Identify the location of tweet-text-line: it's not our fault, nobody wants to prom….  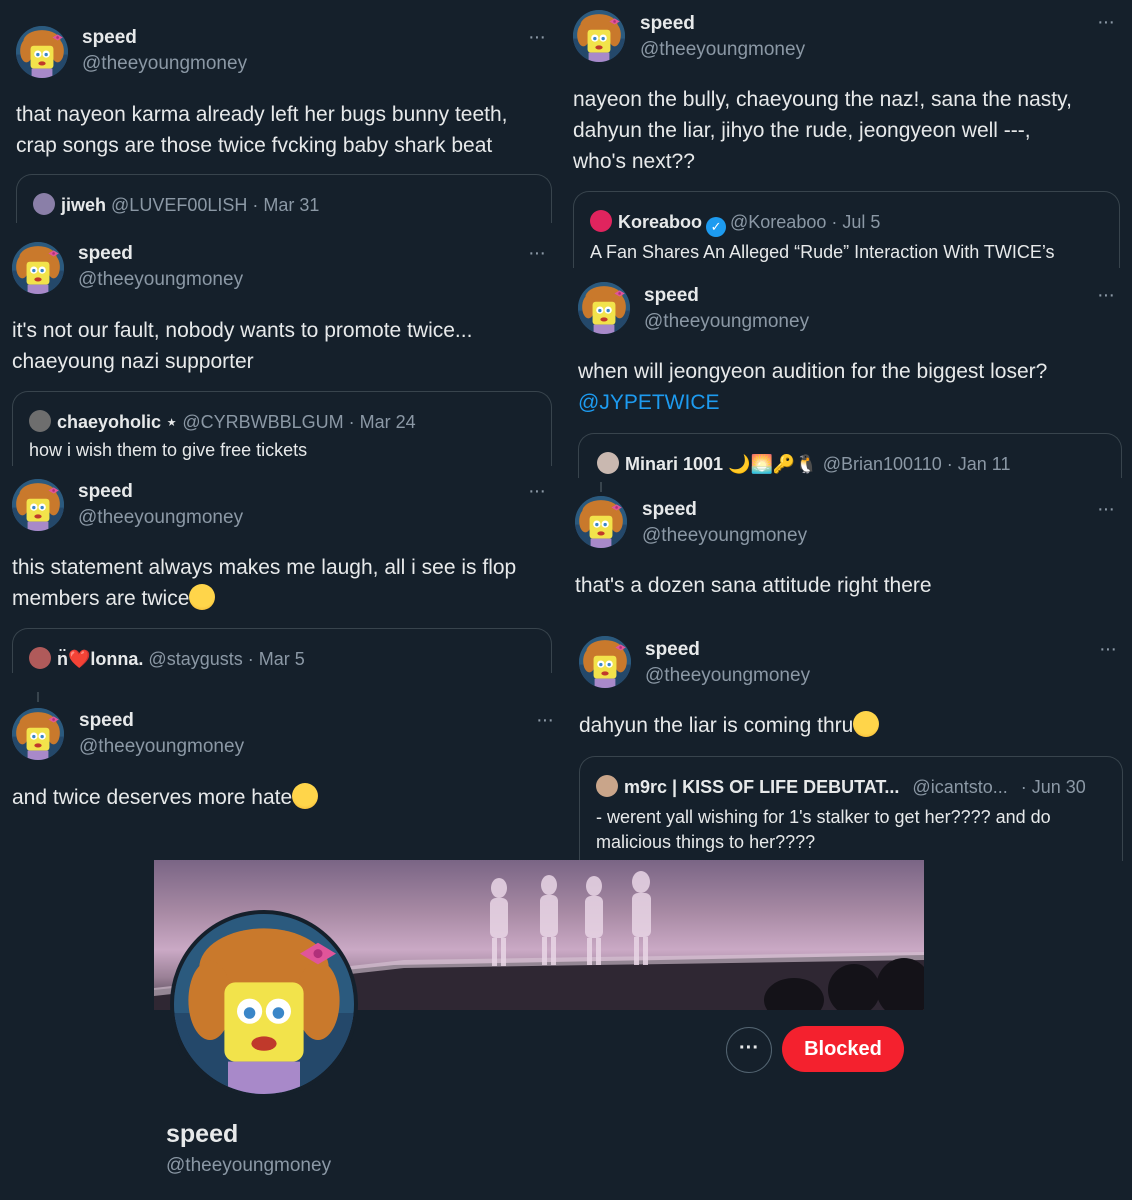
(242, 330).